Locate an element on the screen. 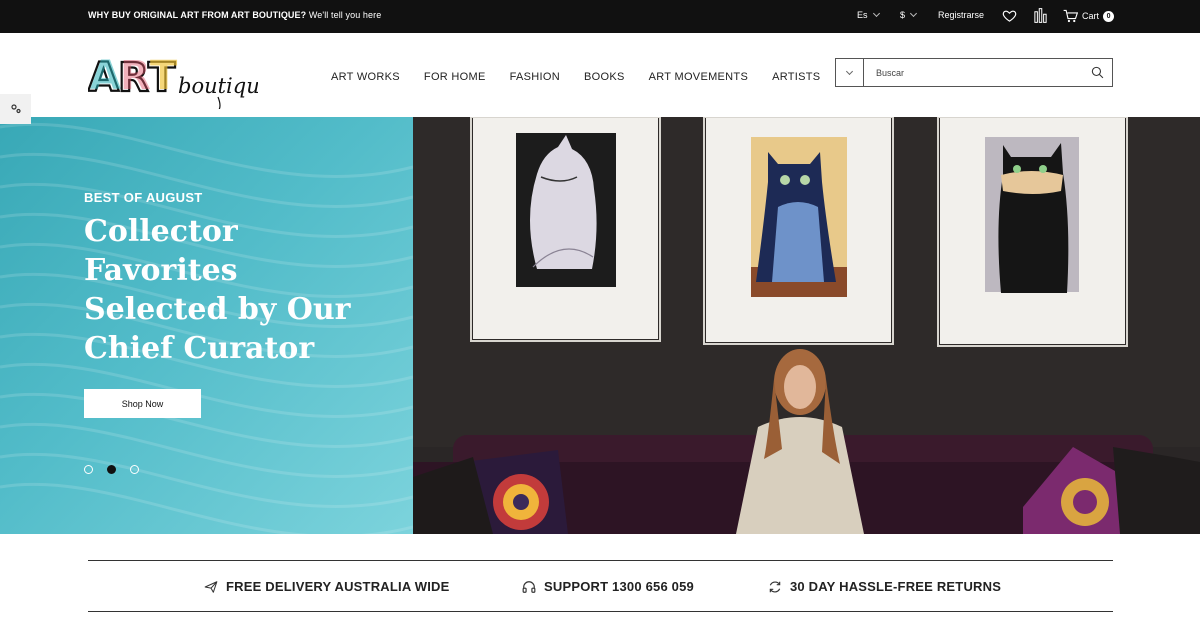 This screenshot has height=627, width=1200. gear-icon is located at coordinates (15, 109).